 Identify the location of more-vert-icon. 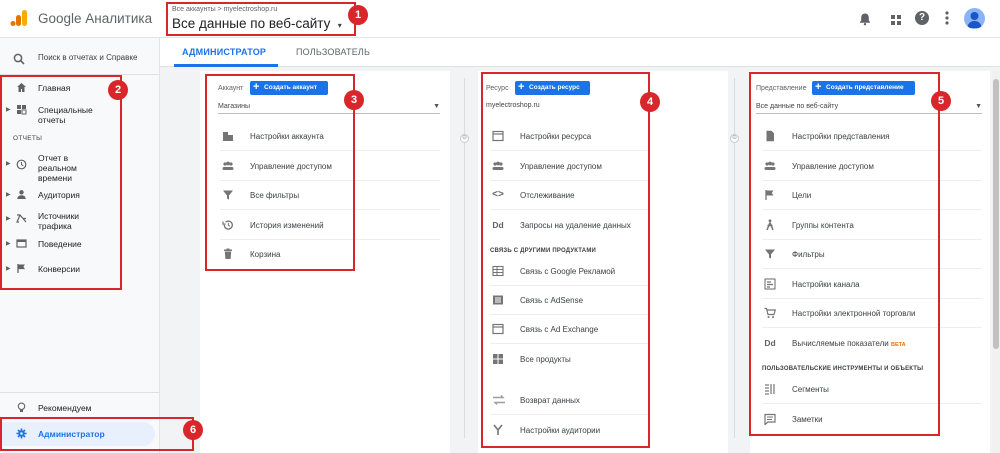
(947, 18).